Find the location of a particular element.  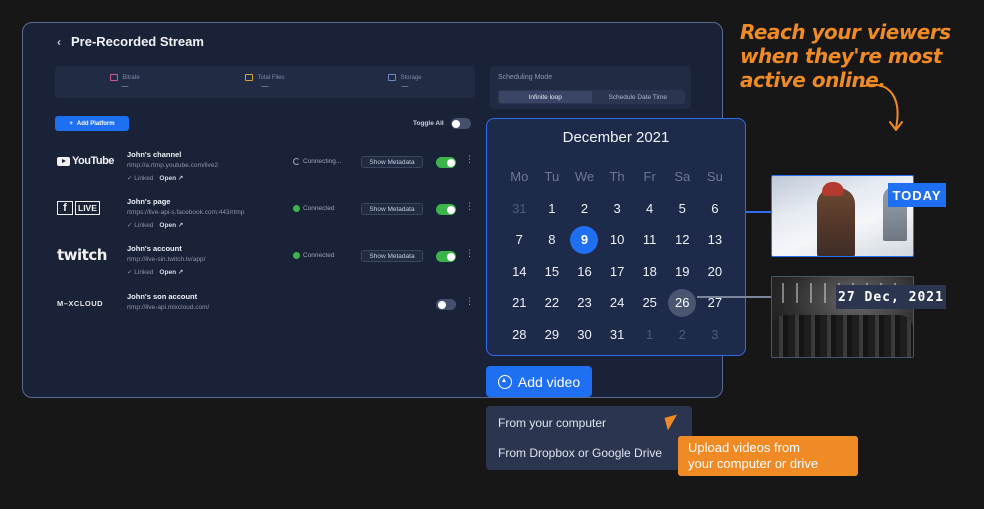

calendar-day-number: 7 is located at coordinates (519, 240).